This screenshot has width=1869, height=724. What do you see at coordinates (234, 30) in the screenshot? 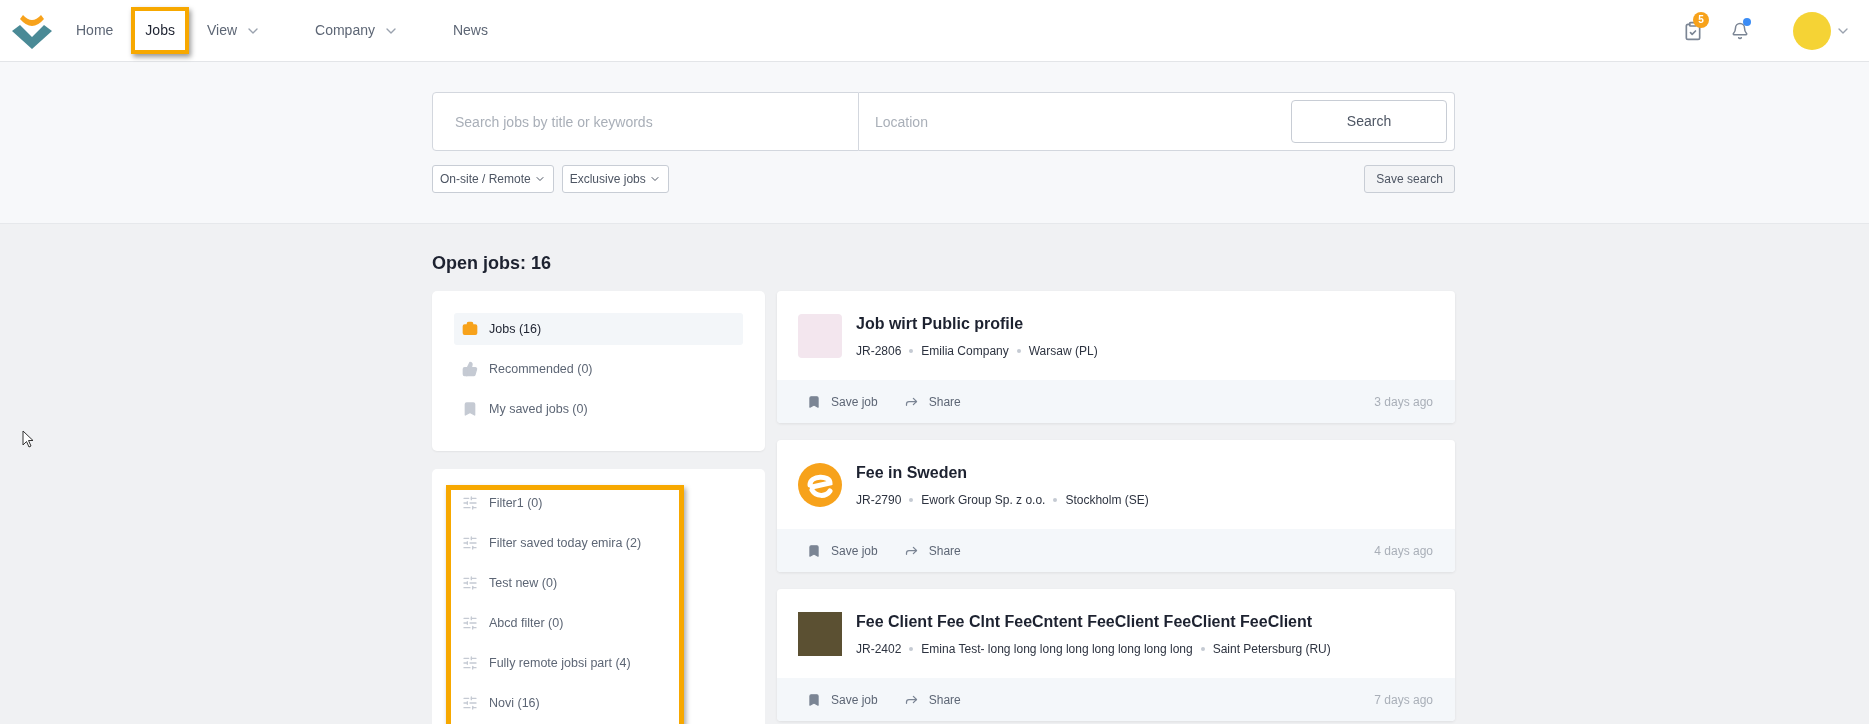
I see `nav-link: View` at bounding box center [234, 30].